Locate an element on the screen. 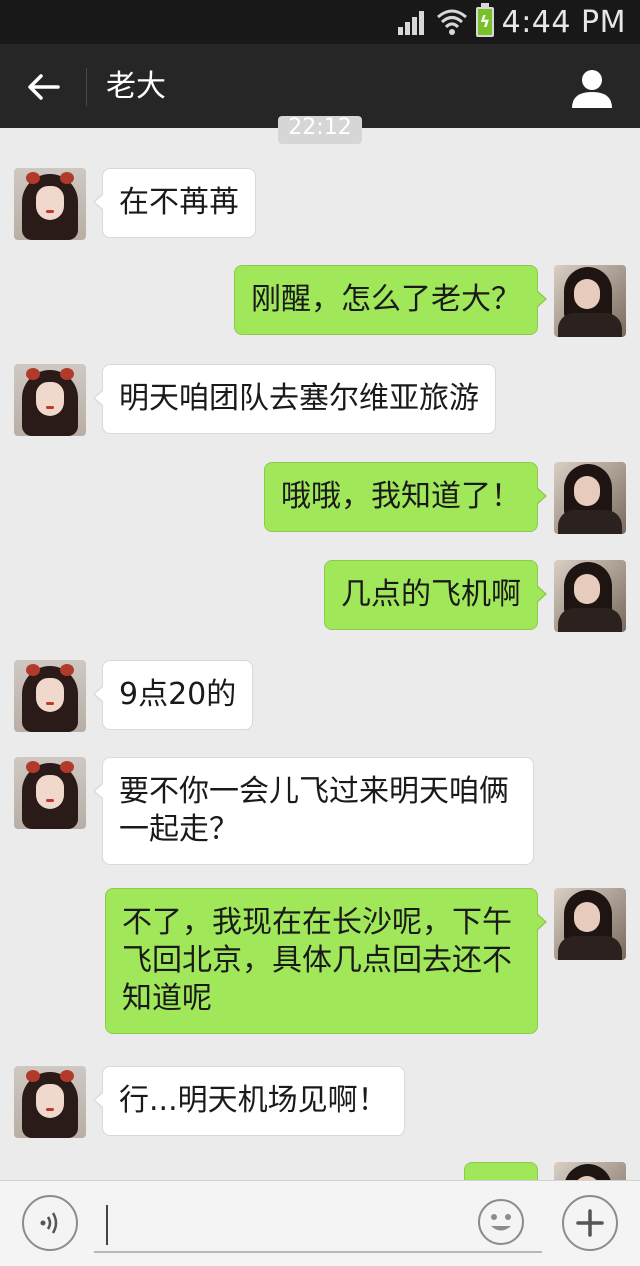 The width and height of the screenshot is (640, 1266). voice-icon is located at coordinates (49, 1223).